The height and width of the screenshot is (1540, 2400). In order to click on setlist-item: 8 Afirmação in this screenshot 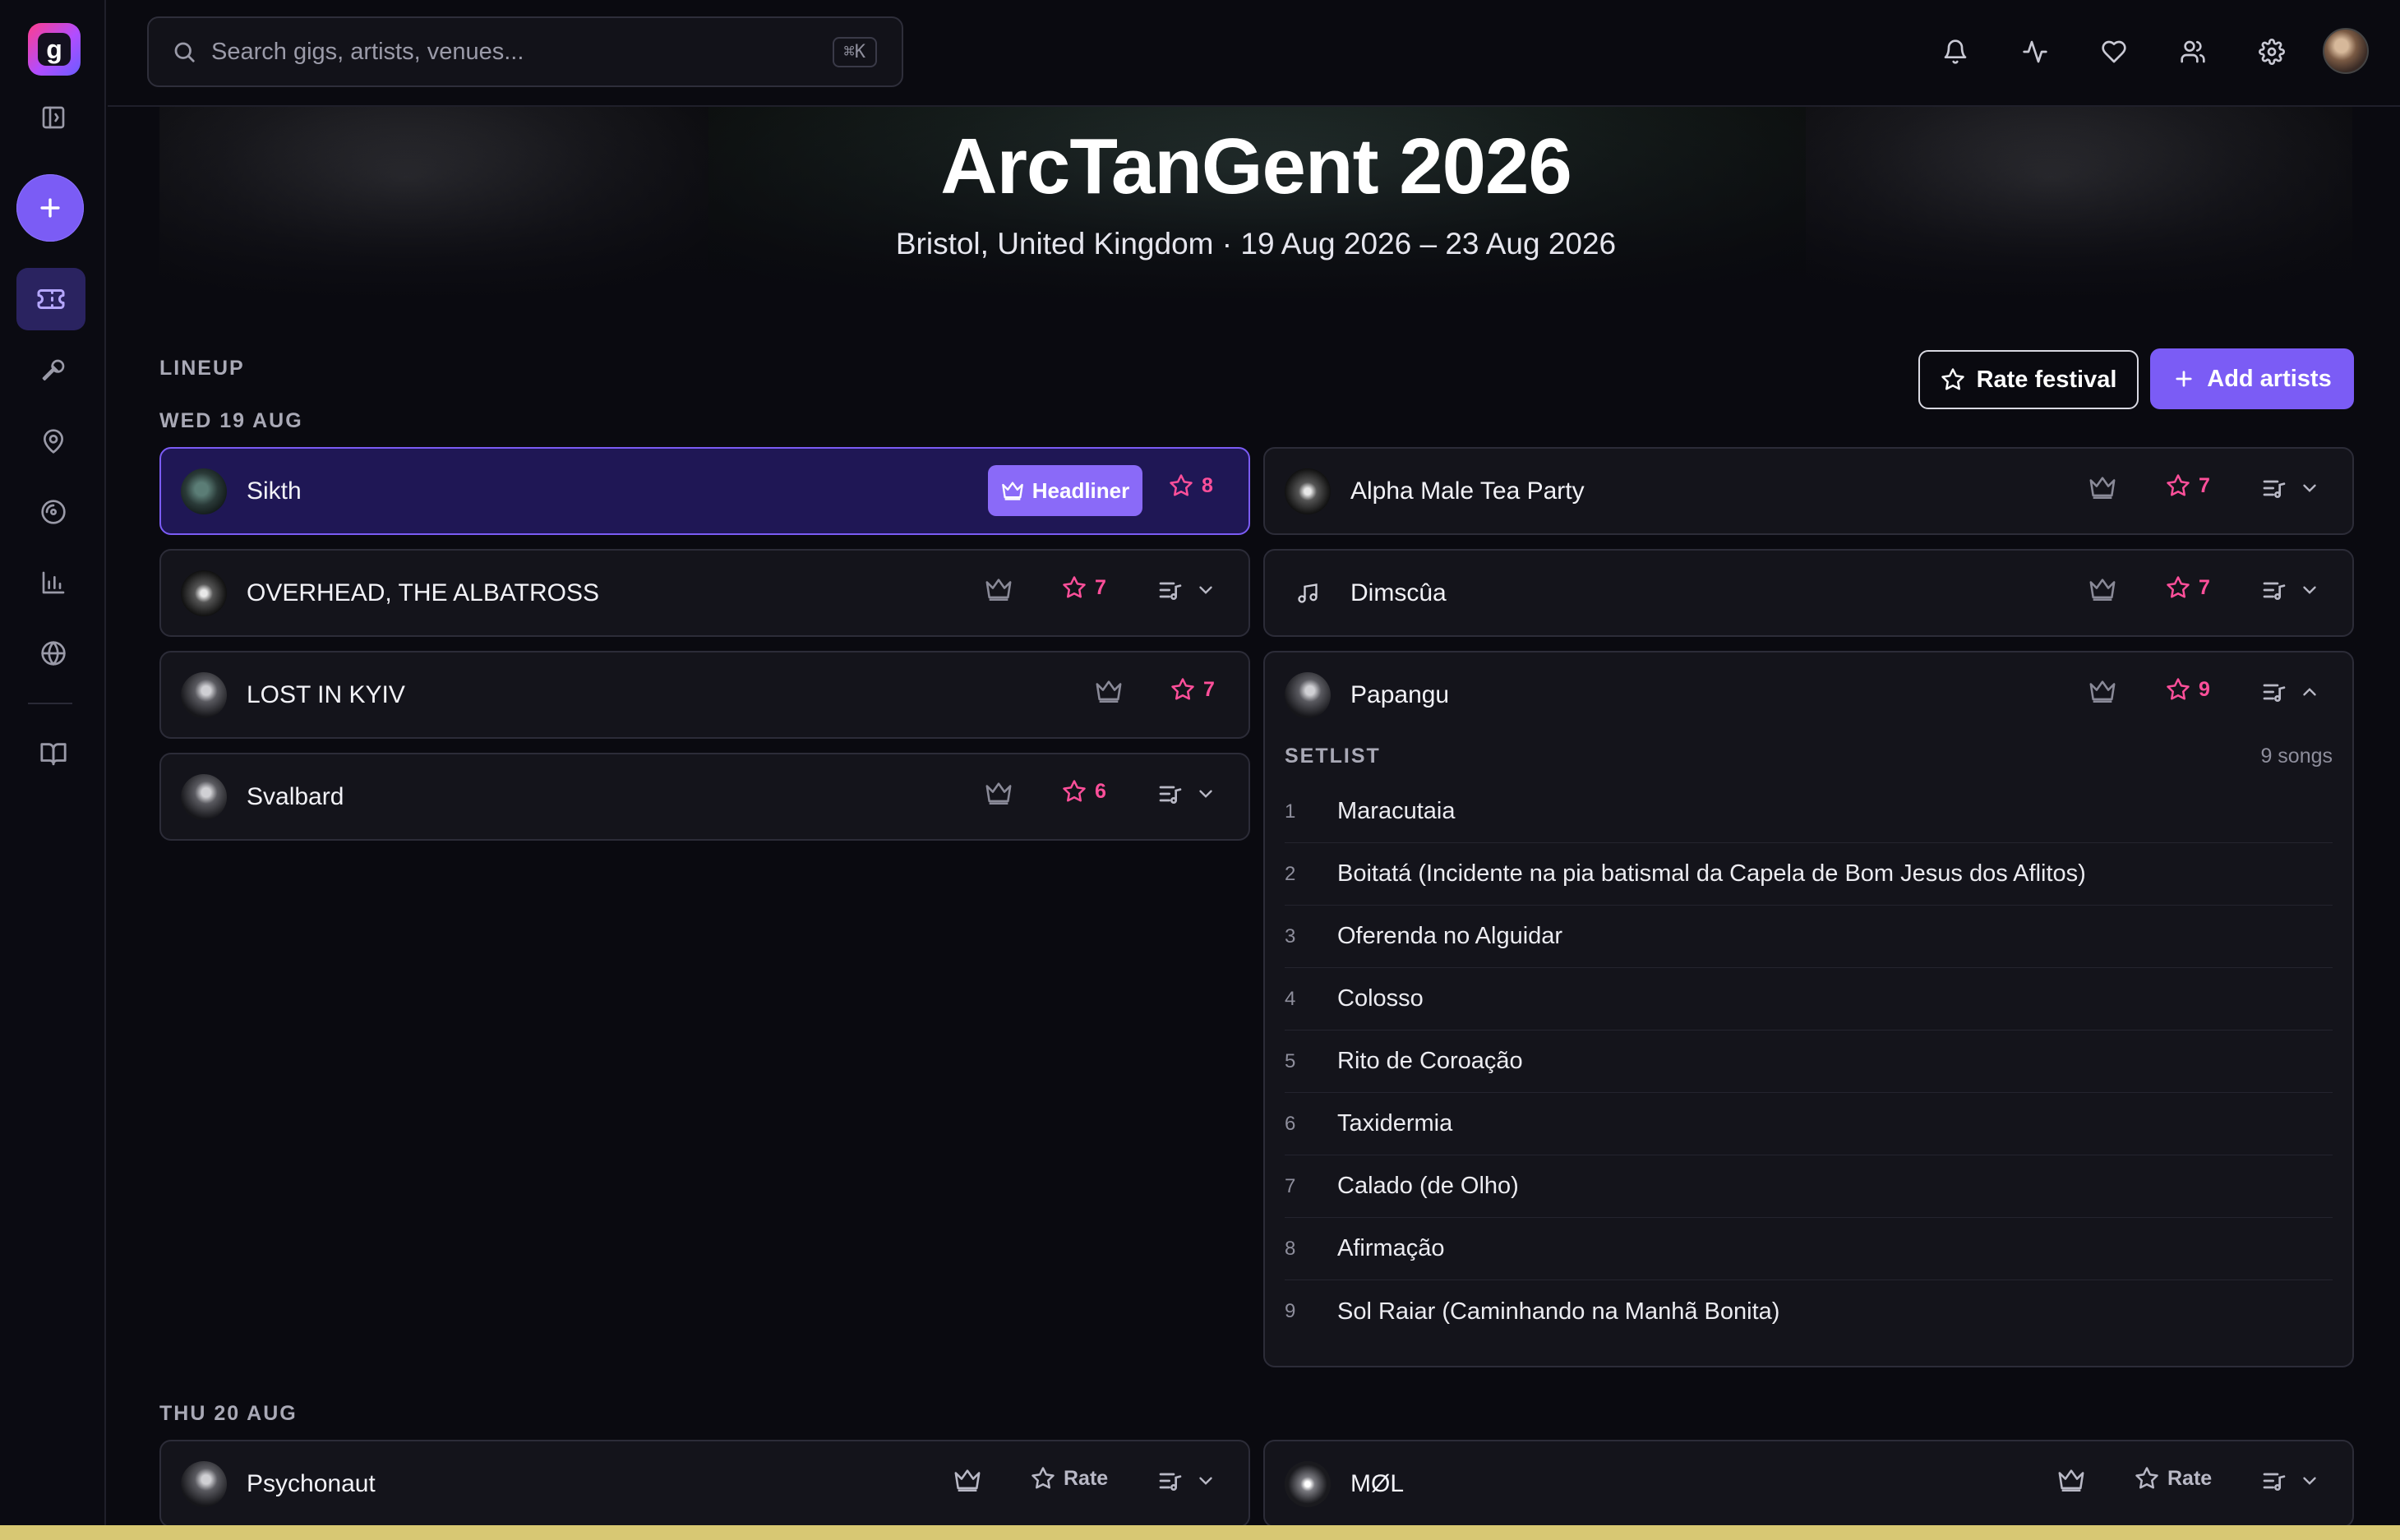, I will do `click(1809, 1249)`.